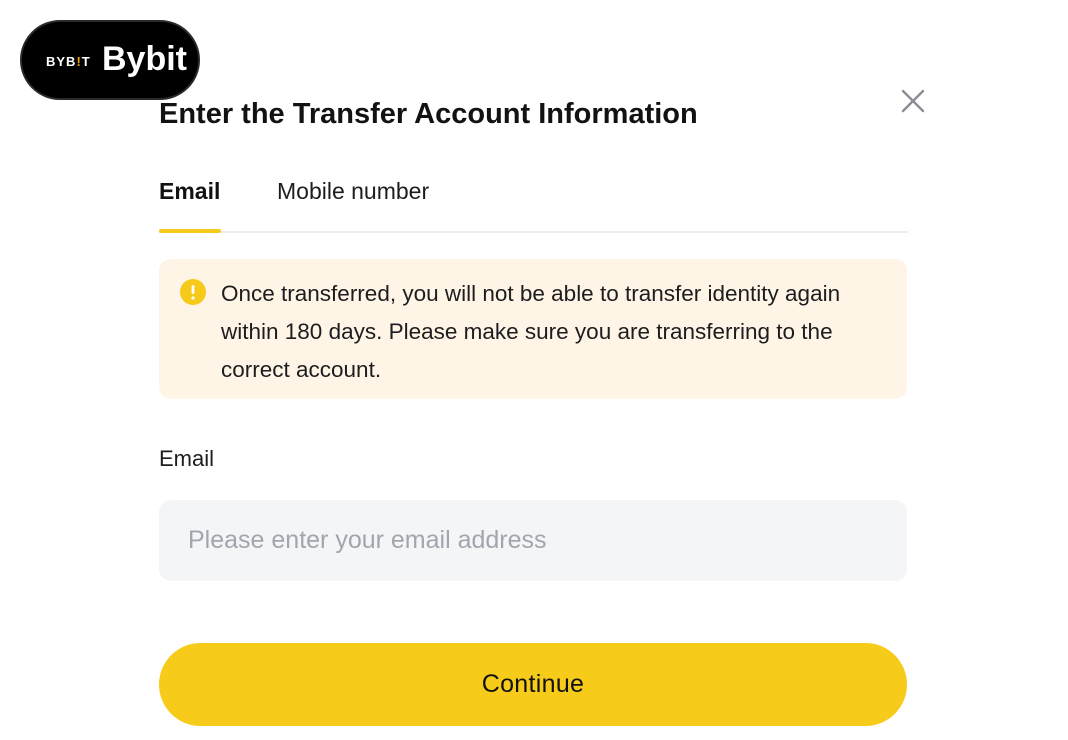 The height and width of the screenshot is (740, 1068). I want to click on tab-mobile-number: Mobile number, so click(353, 191).